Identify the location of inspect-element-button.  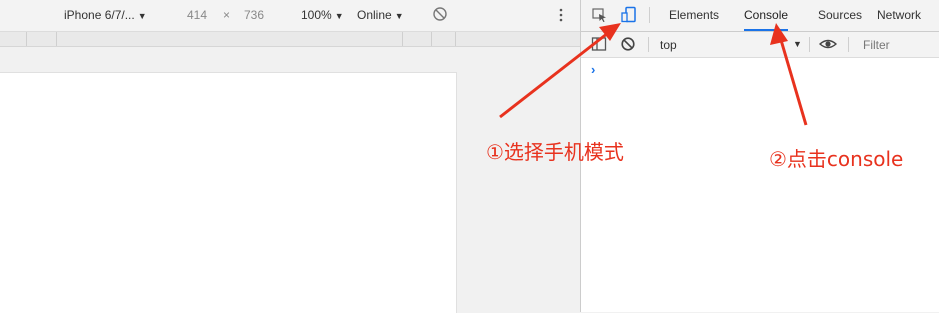
(600, 15).